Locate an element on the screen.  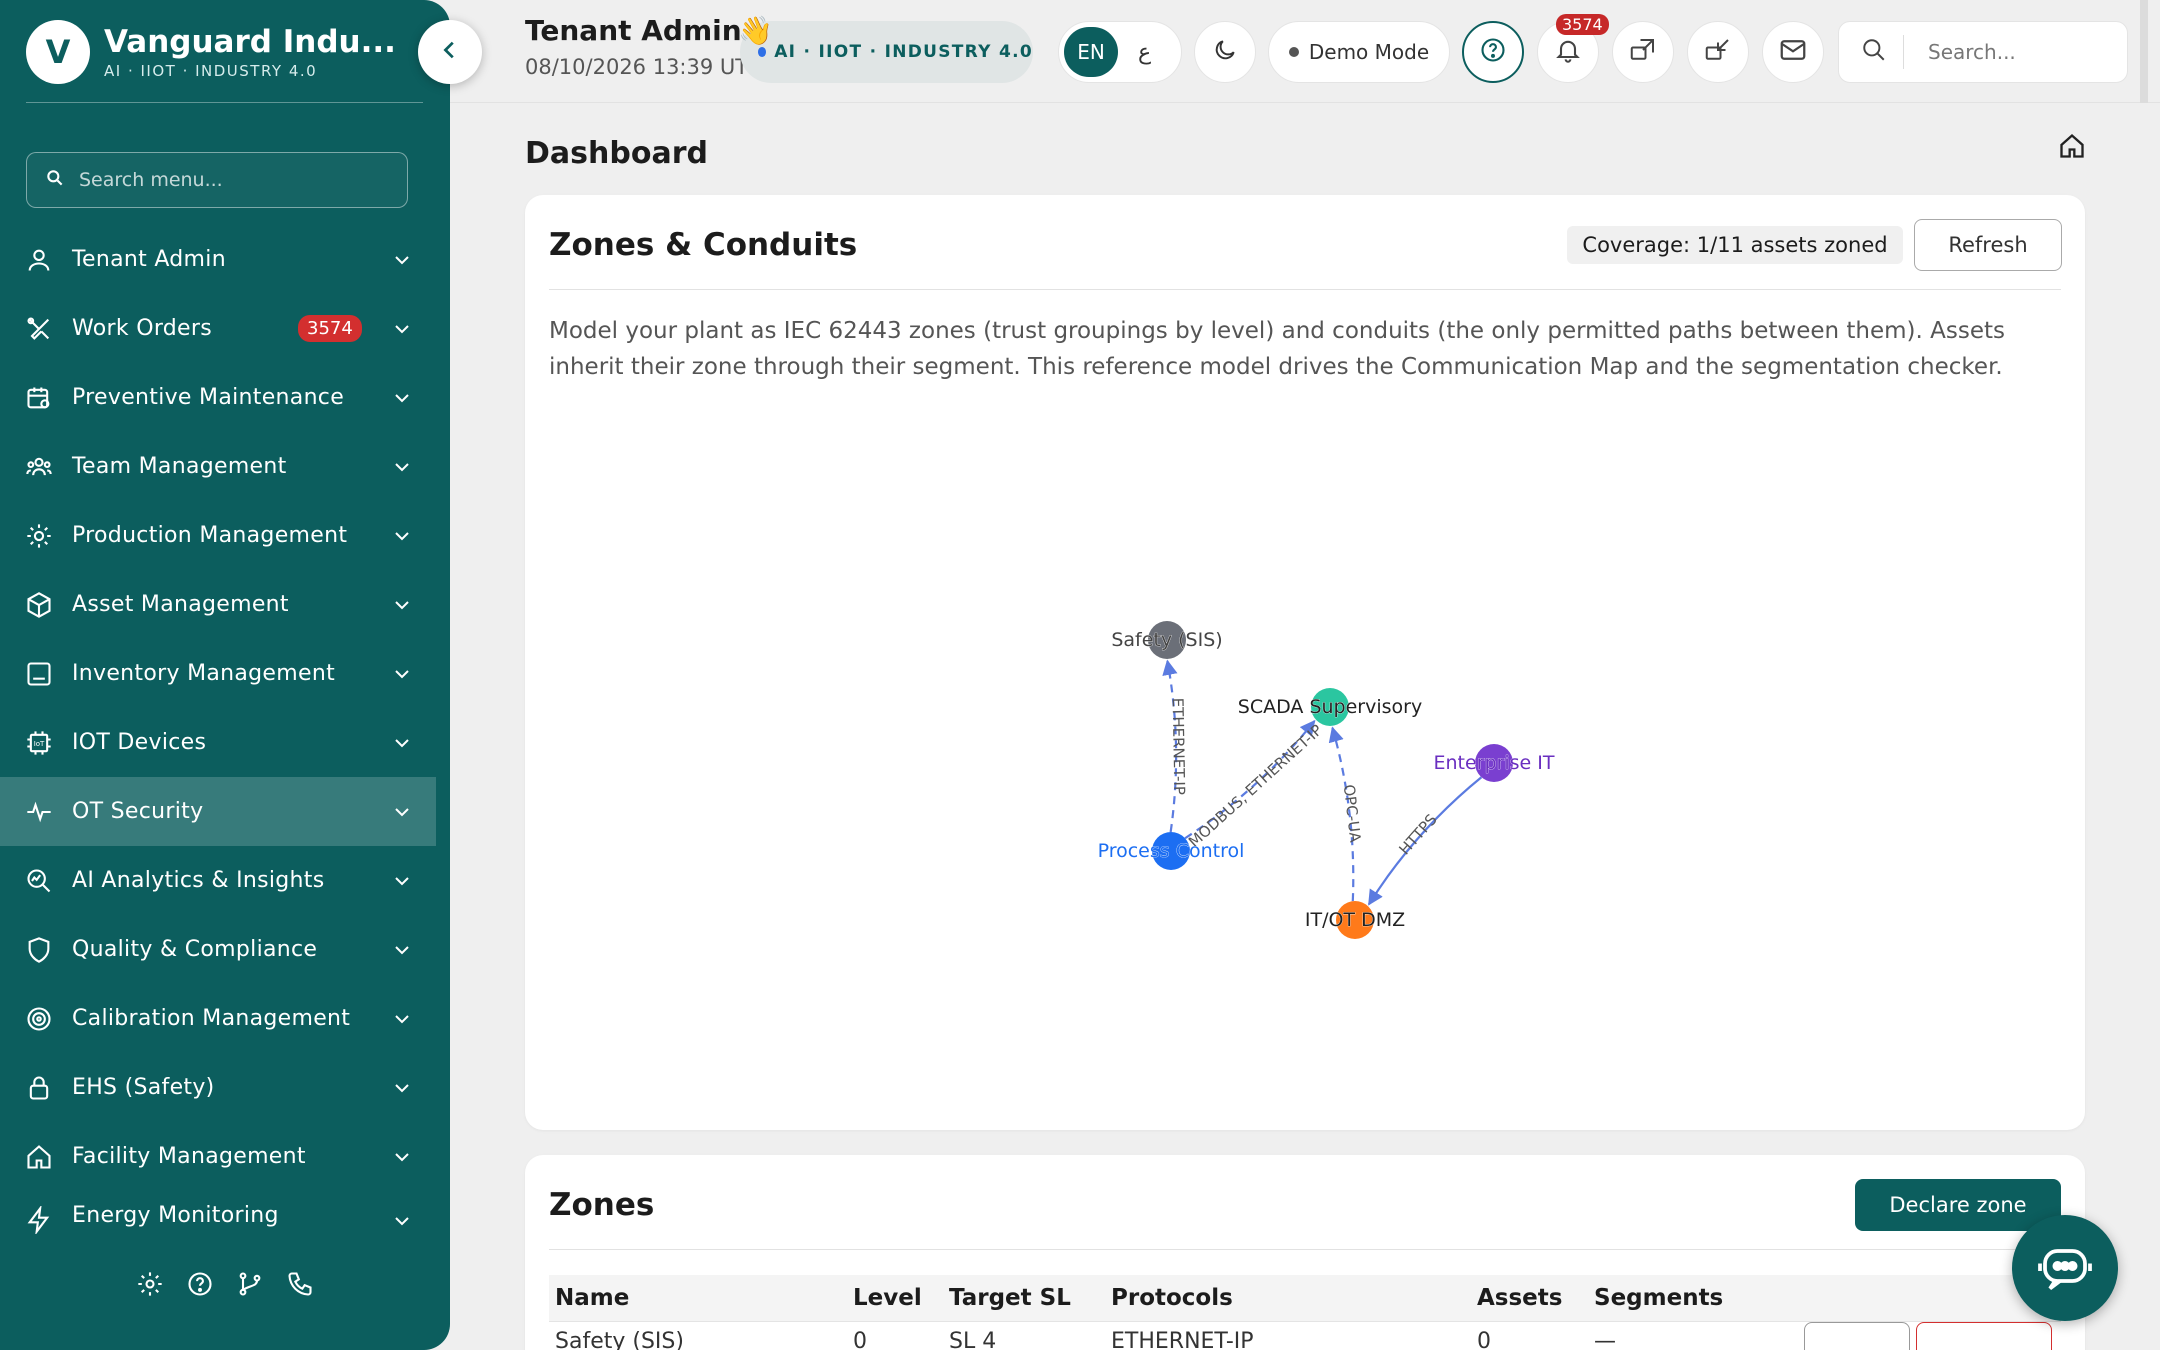
shield-icon is located at coordinates (39, 950).